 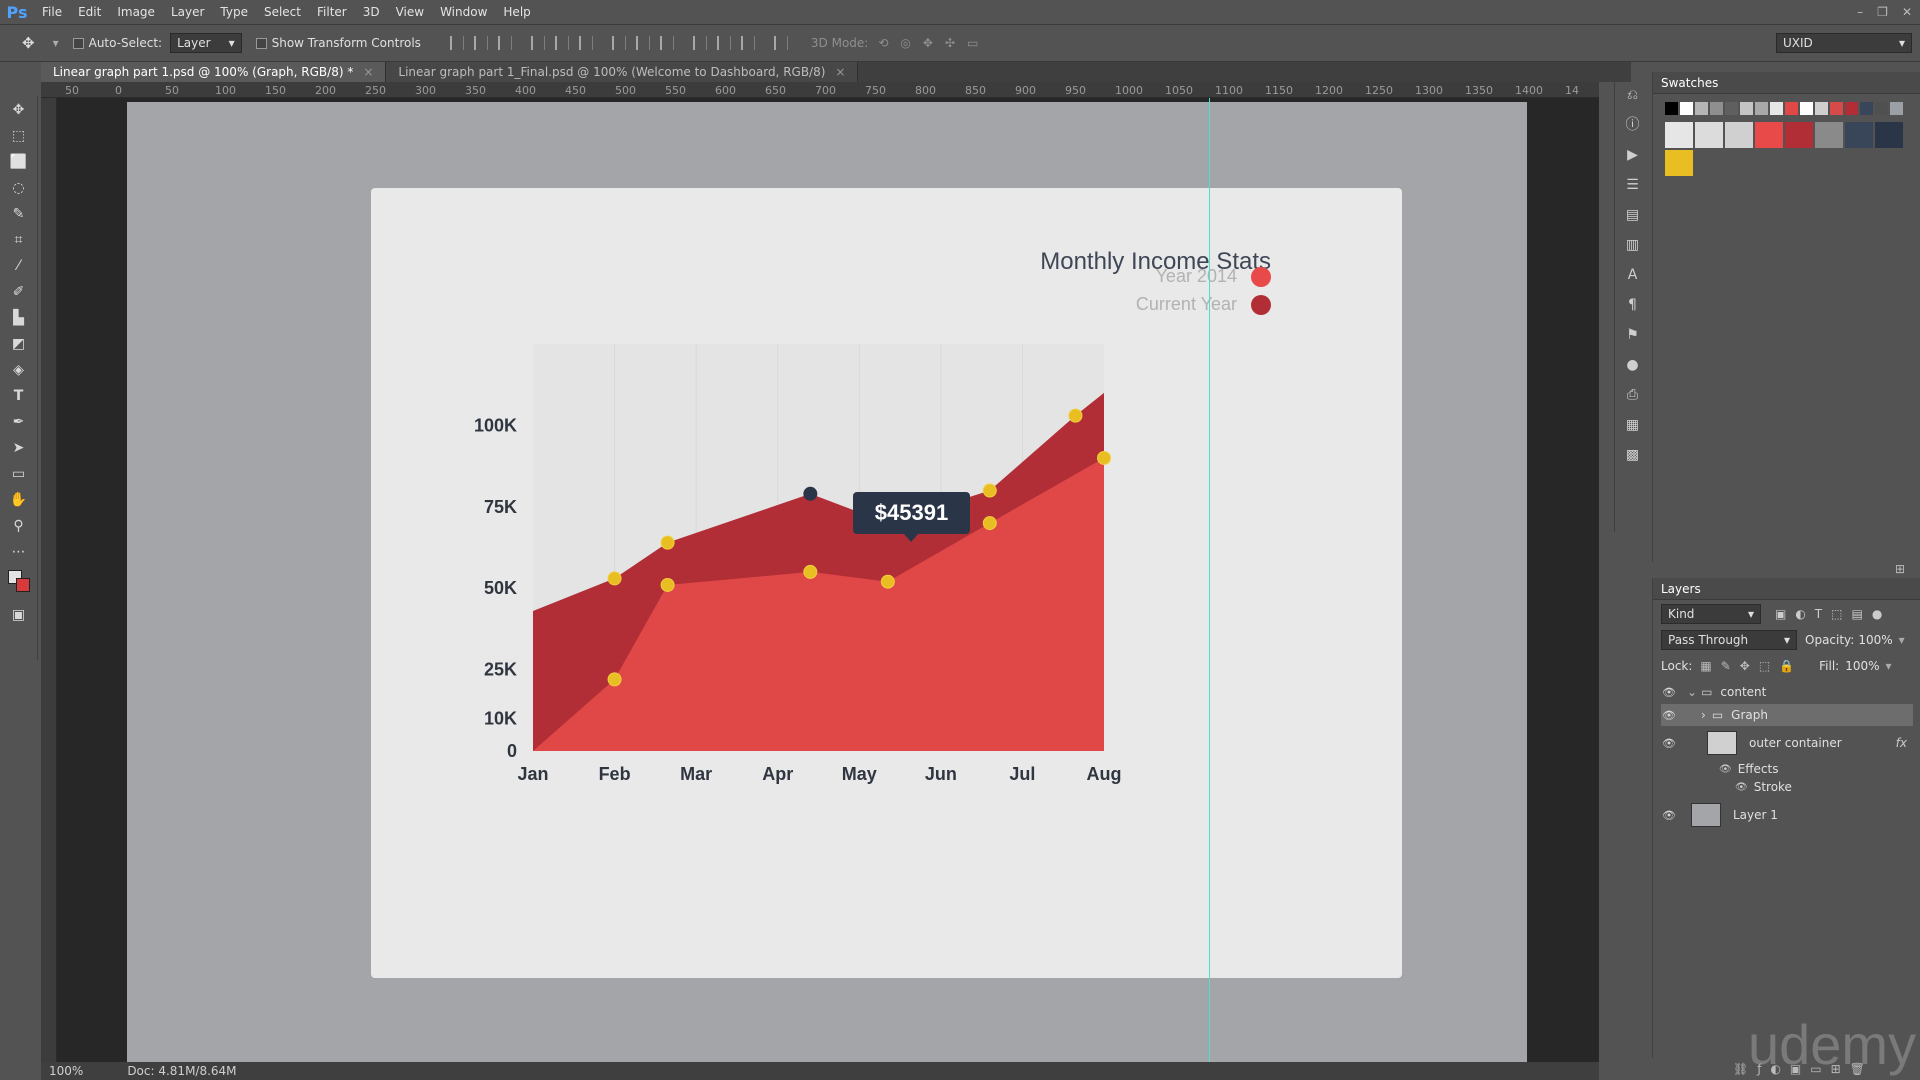 I want to click on menu-3d: 3D, so click(x=371, y=12).